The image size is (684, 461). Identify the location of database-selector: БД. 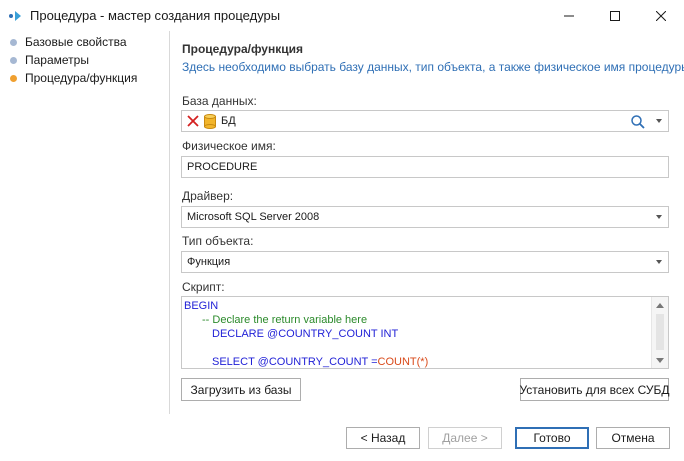
(425, 121).